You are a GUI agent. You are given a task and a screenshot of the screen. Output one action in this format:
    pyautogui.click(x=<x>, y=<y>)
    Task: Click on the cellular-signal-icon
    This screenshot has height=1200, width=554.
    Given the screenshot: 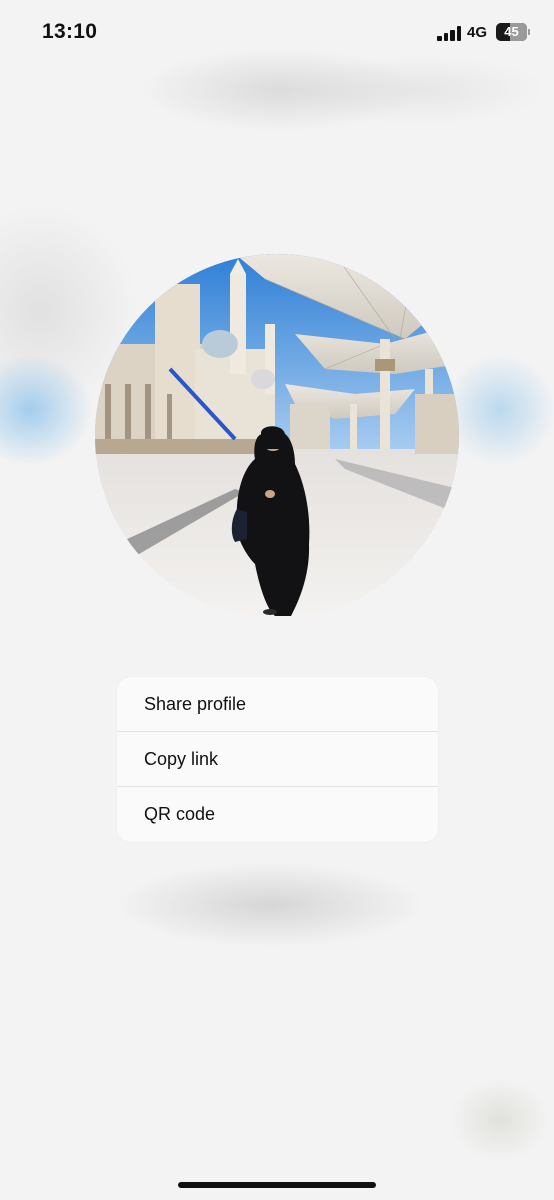 What is the action you would take?
    pyautogui.click(x=450, y=33)
    